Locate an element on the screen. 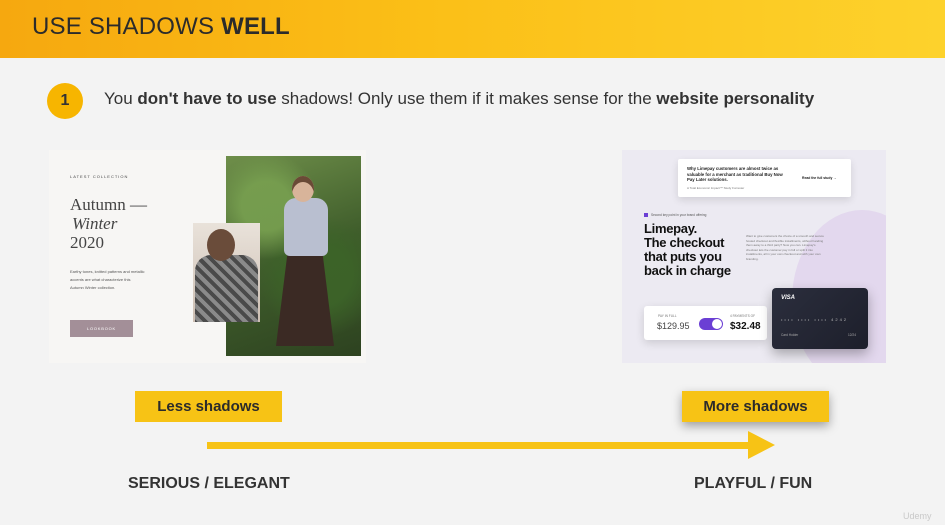 The image size is (945, 525). installments-amount: $32.48 is located at coordinates (745, 326).